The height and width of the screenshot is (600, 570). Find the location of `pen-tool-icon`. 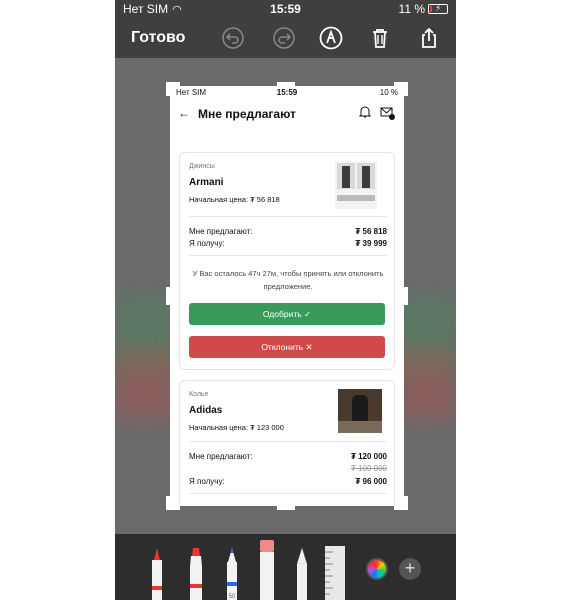

pen-tool-icon is located at coordinates (157, 573).